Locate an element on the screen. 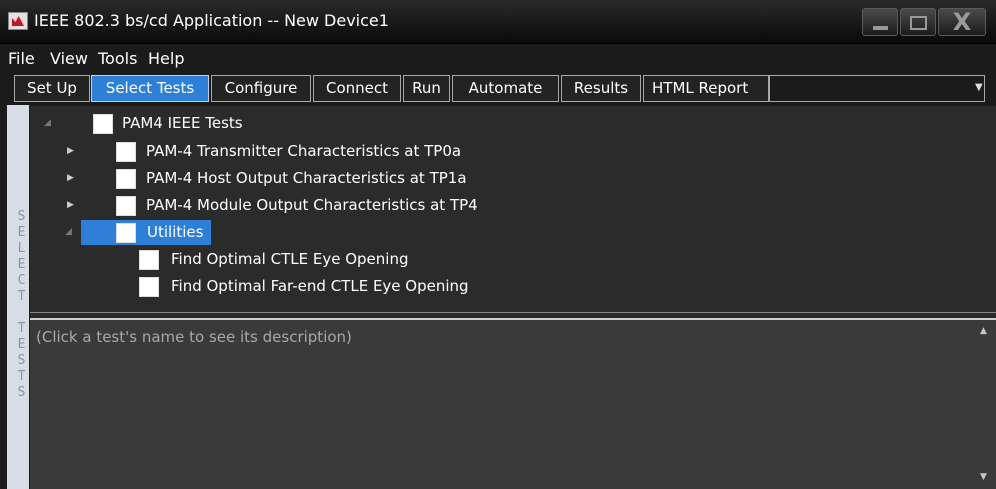 The image size is (996, 489). panel-splitter is located at coordinates (513, 316).